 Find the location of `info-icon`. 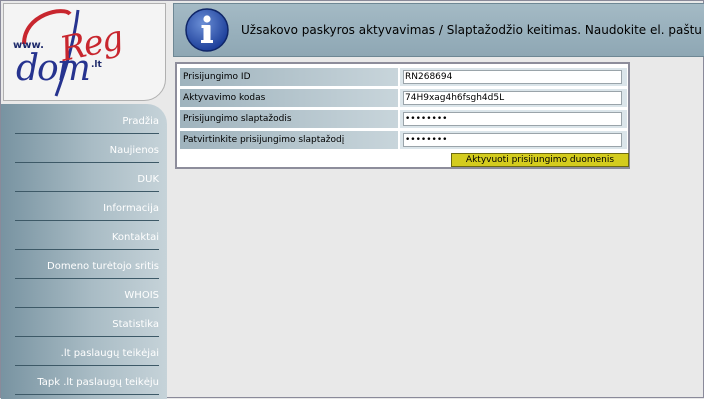

info-icon is located at coordinates (207, 30).